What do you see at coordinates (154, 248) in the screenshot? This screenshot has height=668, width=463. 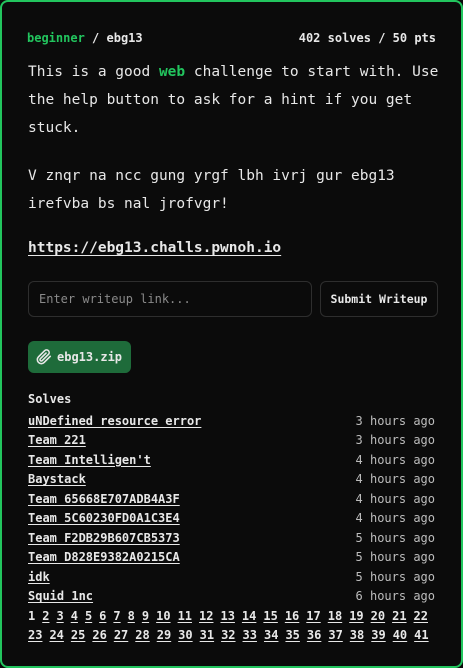 I see `challenge-url-link: https://ebg13.challs.pwnoh.io` at bounding box center [154, 248].